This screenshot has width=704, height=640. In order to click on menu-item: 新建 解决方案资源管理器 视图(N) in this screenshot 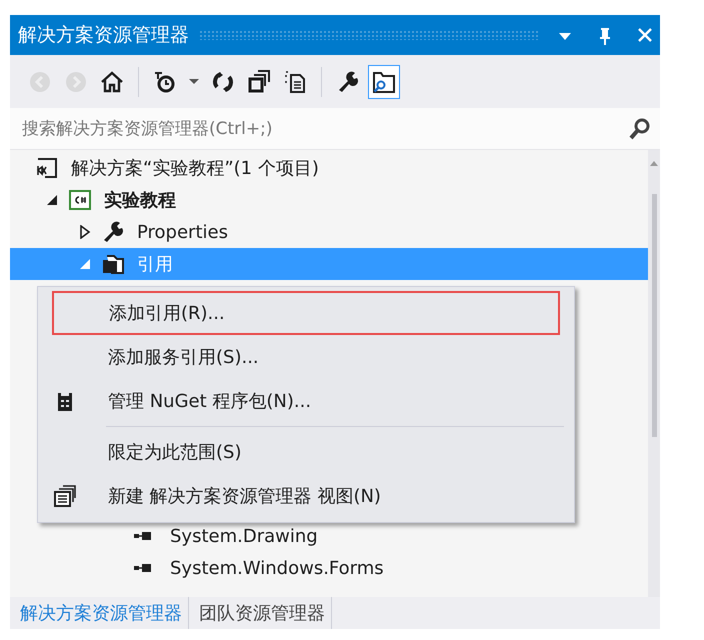, I will do `click(306, 496)`.